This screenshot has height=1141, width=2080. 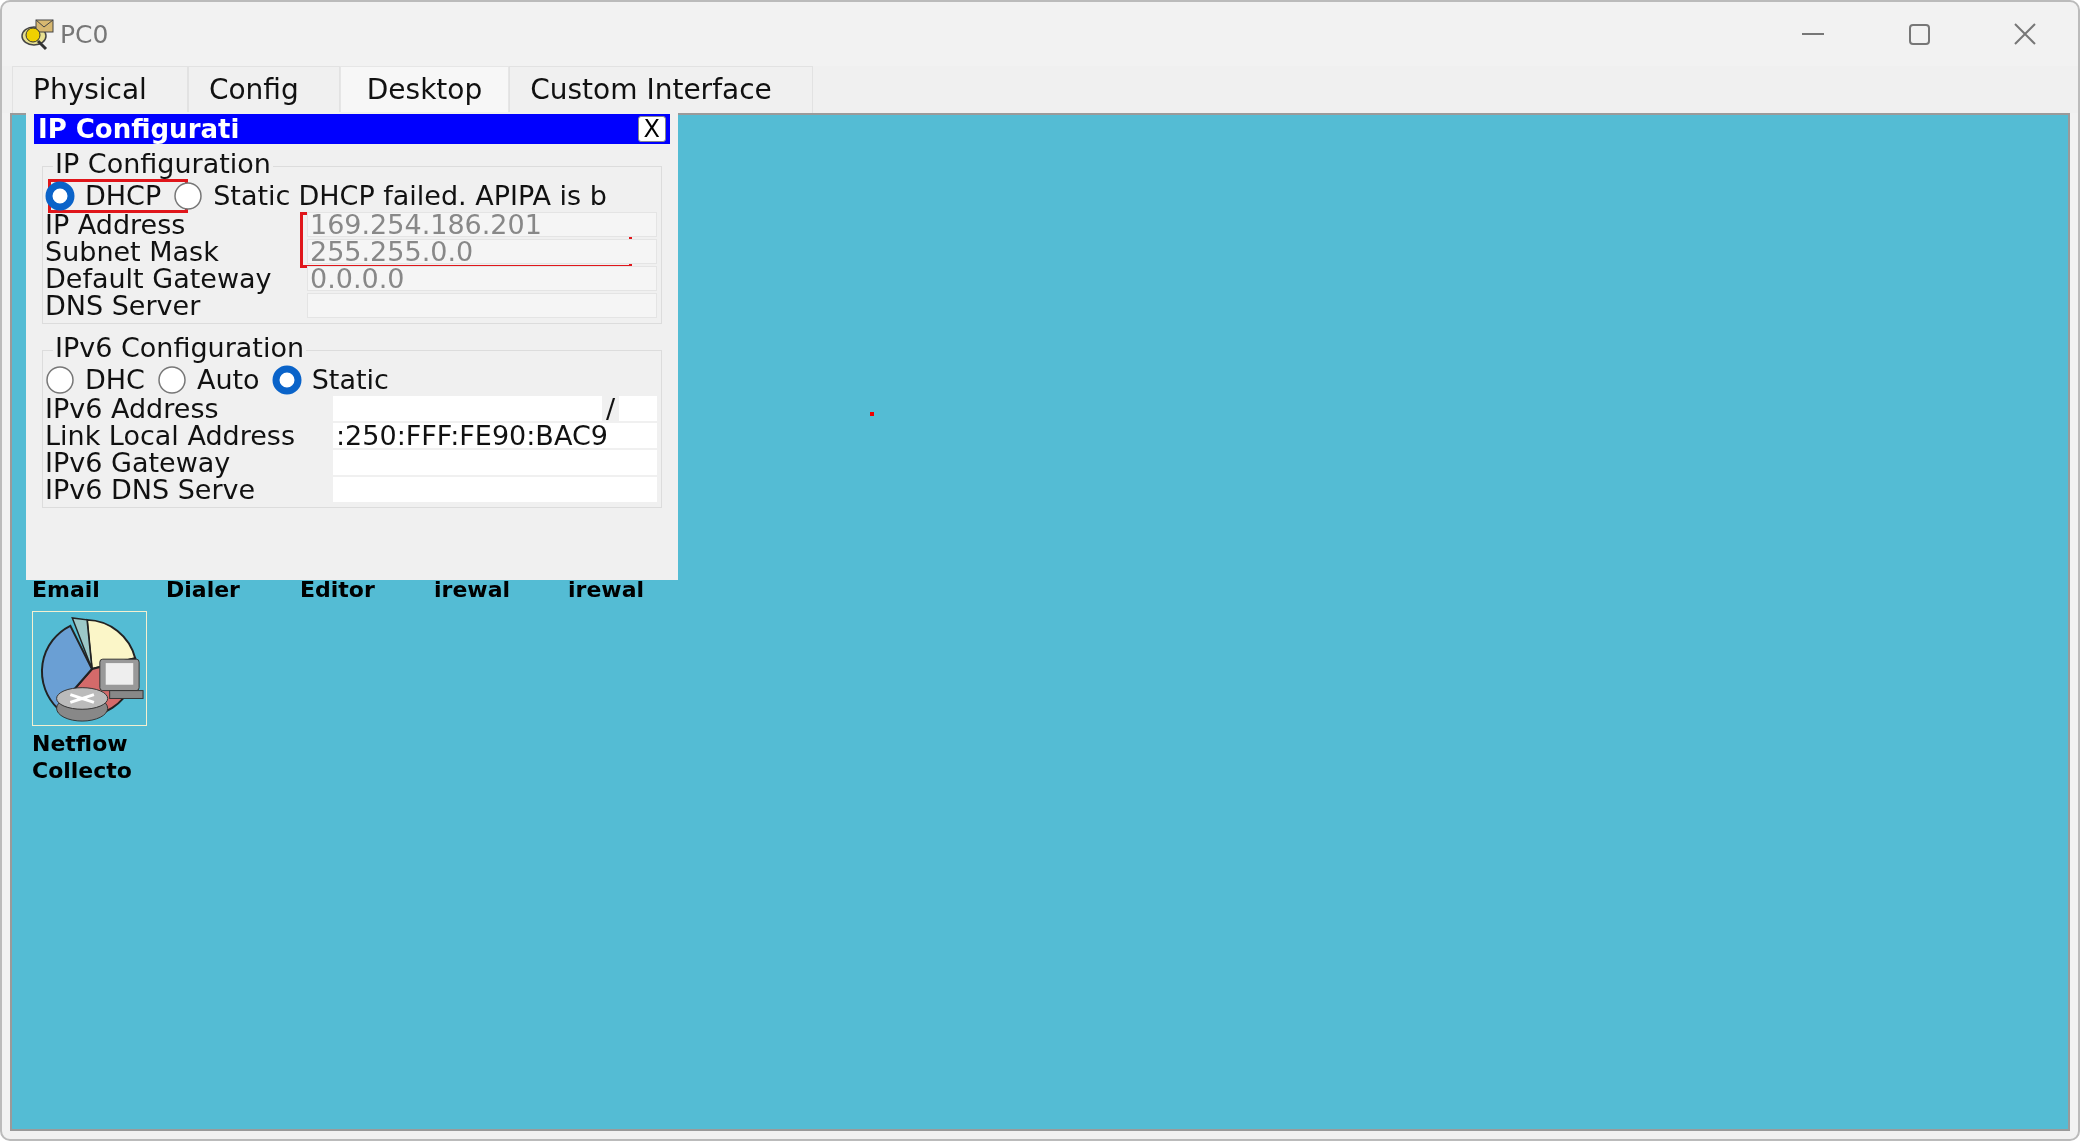 What do you see at coordinates (203, 590) in the screenshot?
I see `icon-label: Dialer` at bounding box center [203, 590].